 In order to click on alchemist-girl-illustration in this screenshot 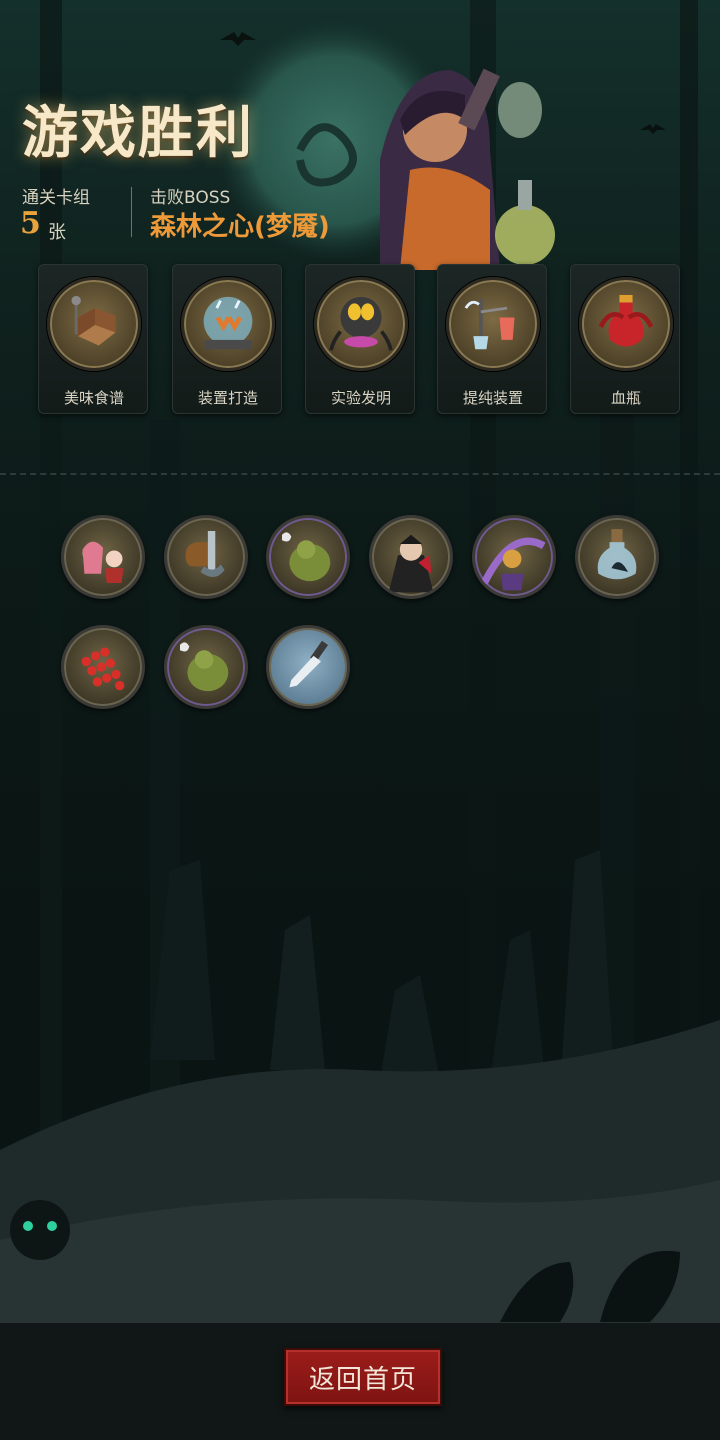, I will do `click(467, 169)`.